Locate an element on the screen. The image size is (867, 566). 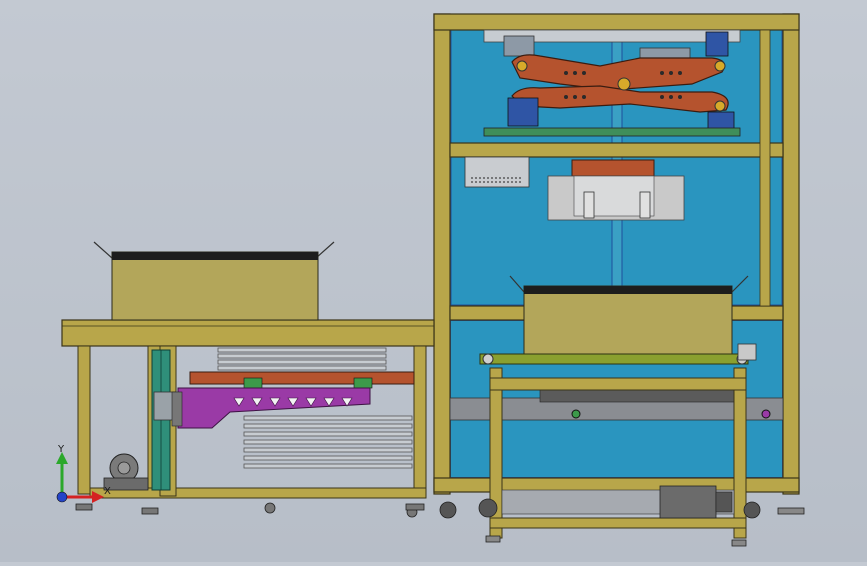
triad-y-label: Y is located at coordinates (61, 449).